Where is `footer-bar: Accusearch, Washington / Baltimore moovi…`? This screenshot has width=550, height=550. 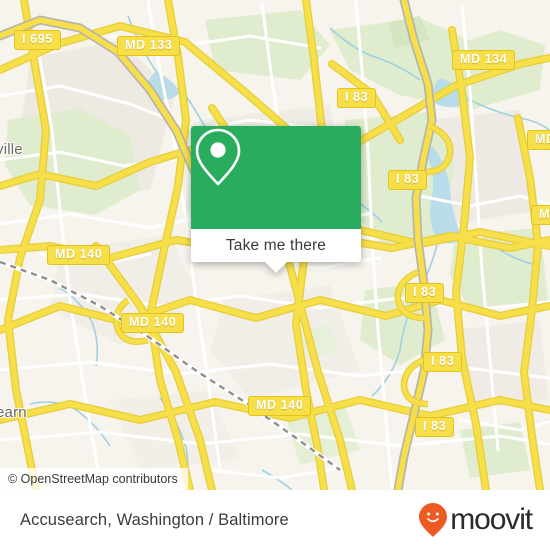
footer-bar: Accusearch, Washington / Baltimore moovi… is located at coordinates (275, 520).